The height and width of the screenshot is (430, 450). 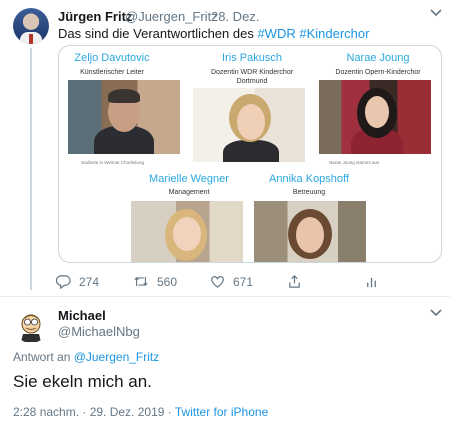 What do you see at coordinates (167, 282) in the screenshot?
I see `retweet-count: 560` at bounding box center [167, 282].